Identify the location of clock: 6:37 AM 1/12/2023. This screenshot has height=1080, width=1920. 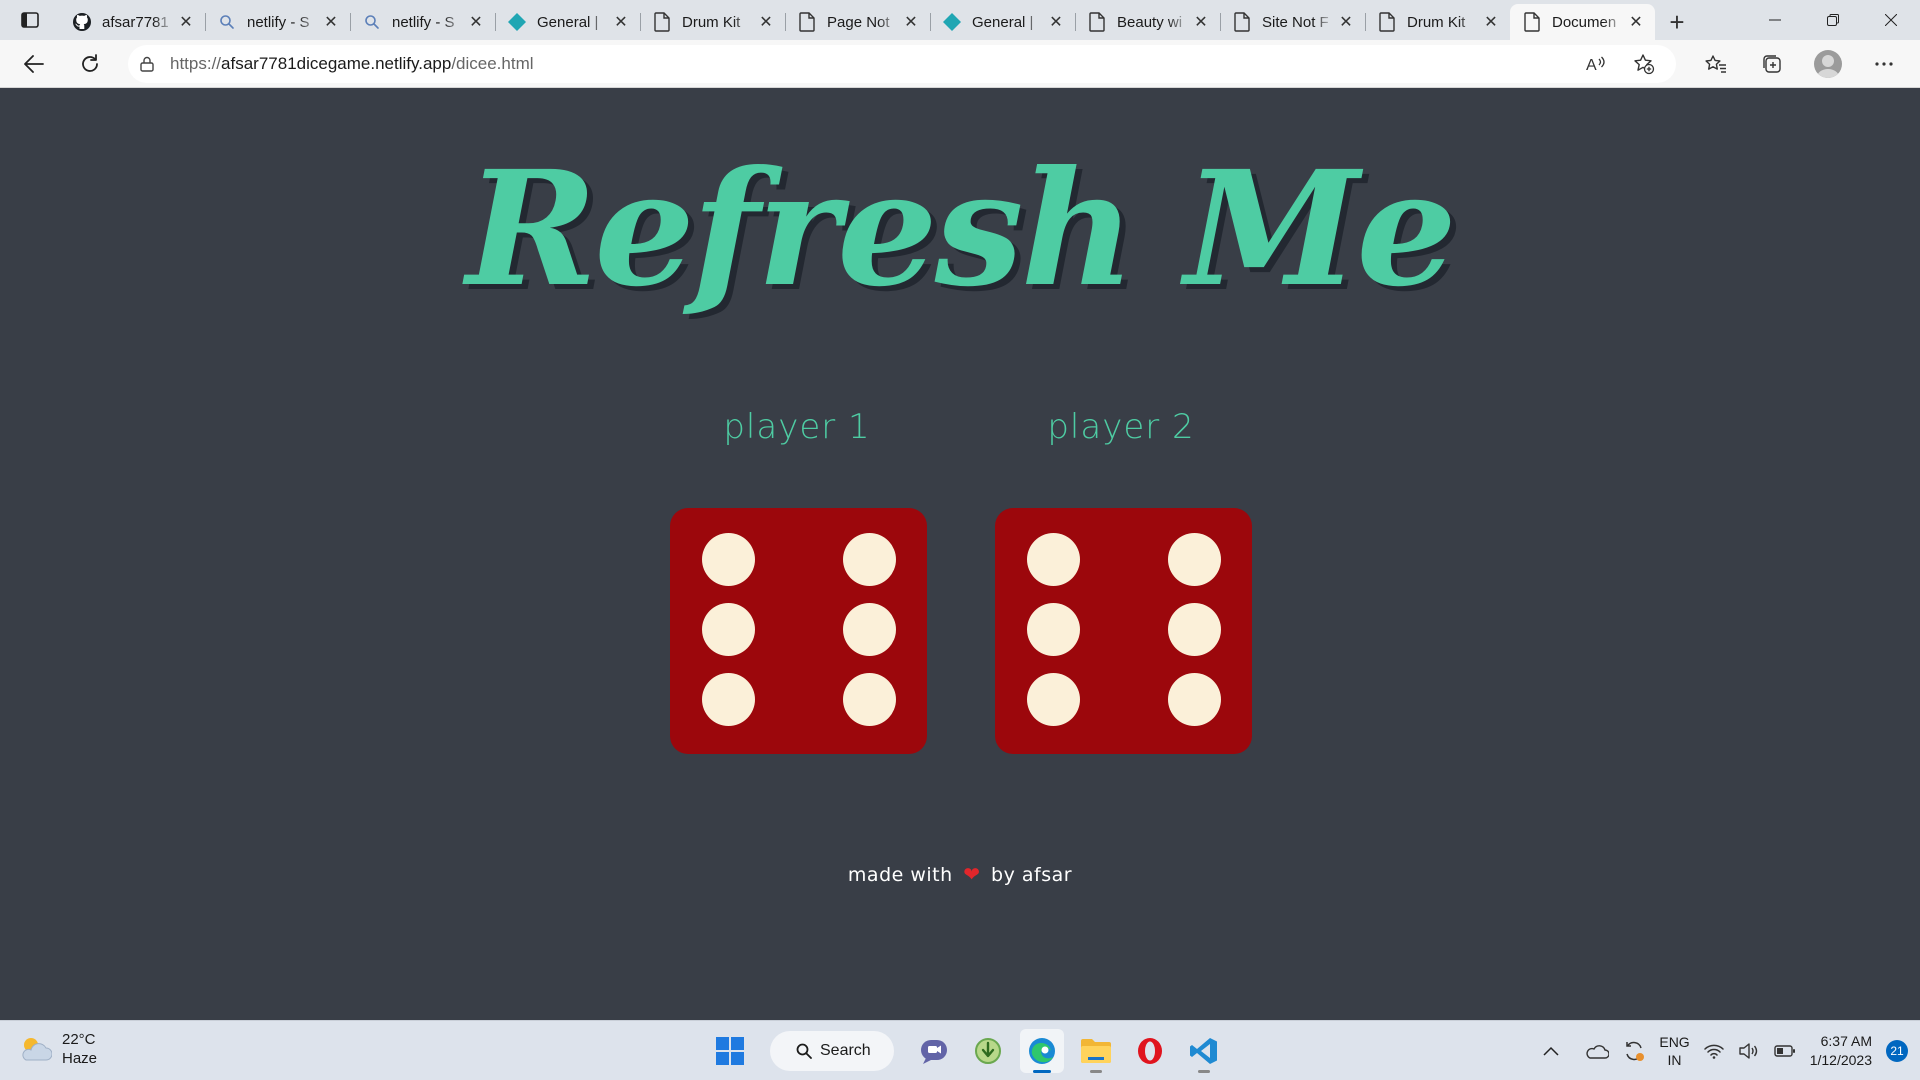
(1841, 1051).